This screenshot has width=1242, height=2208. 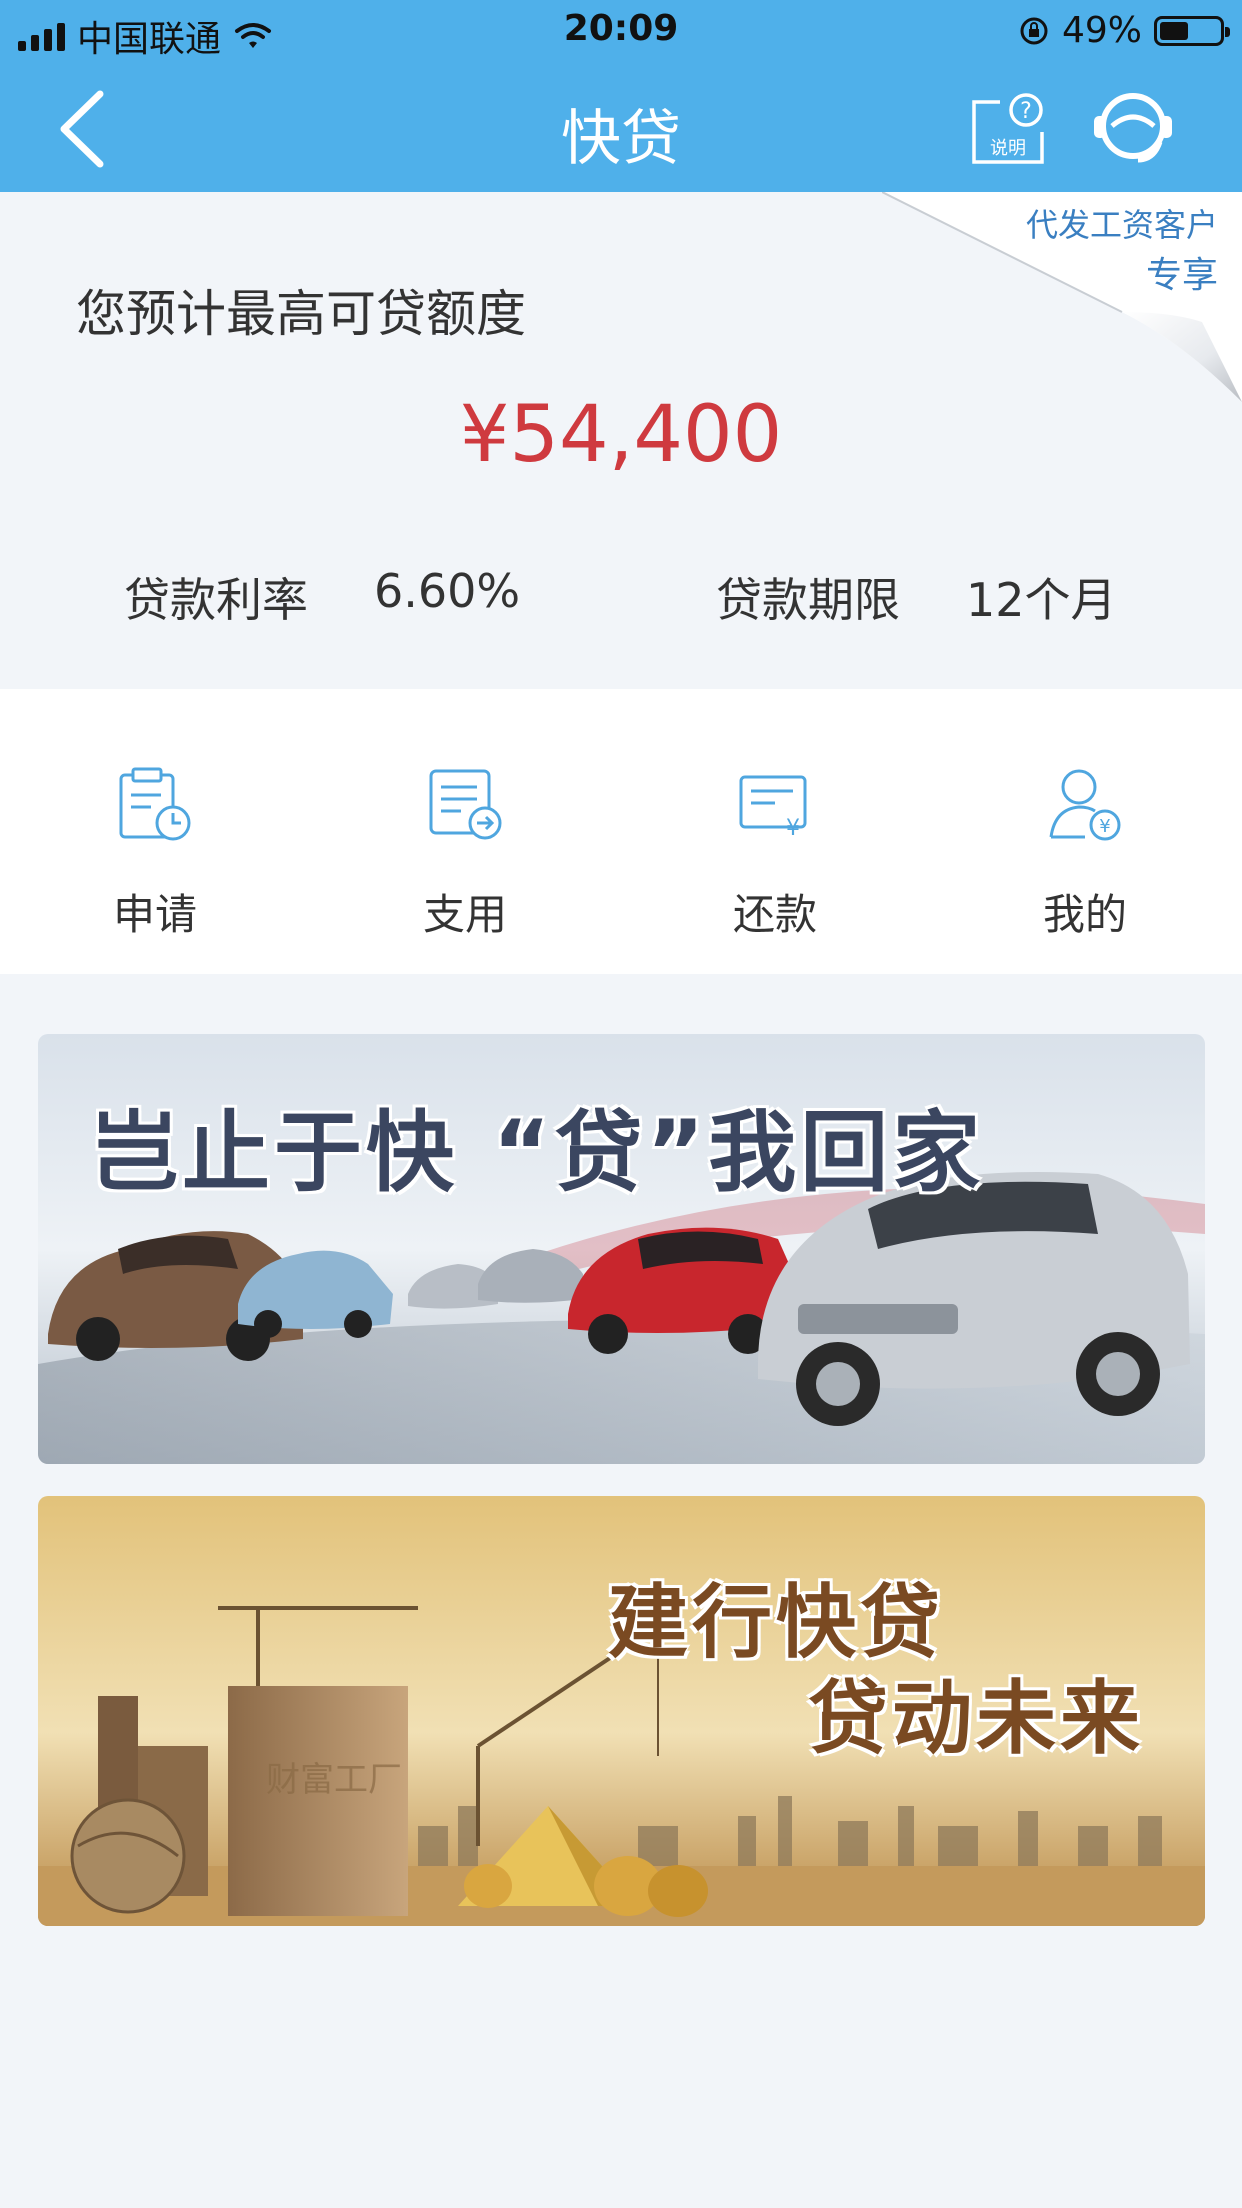 I want to click on term-value: 12个月, so click(x=1041, y=600).